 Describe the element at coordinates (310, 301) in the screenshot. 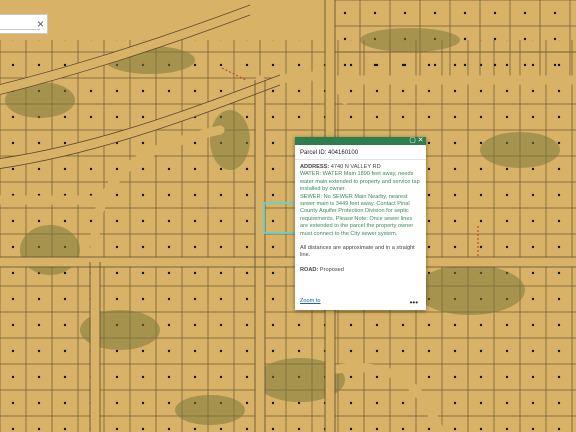

I see `zoom-to-link: Zoom to` at that location.